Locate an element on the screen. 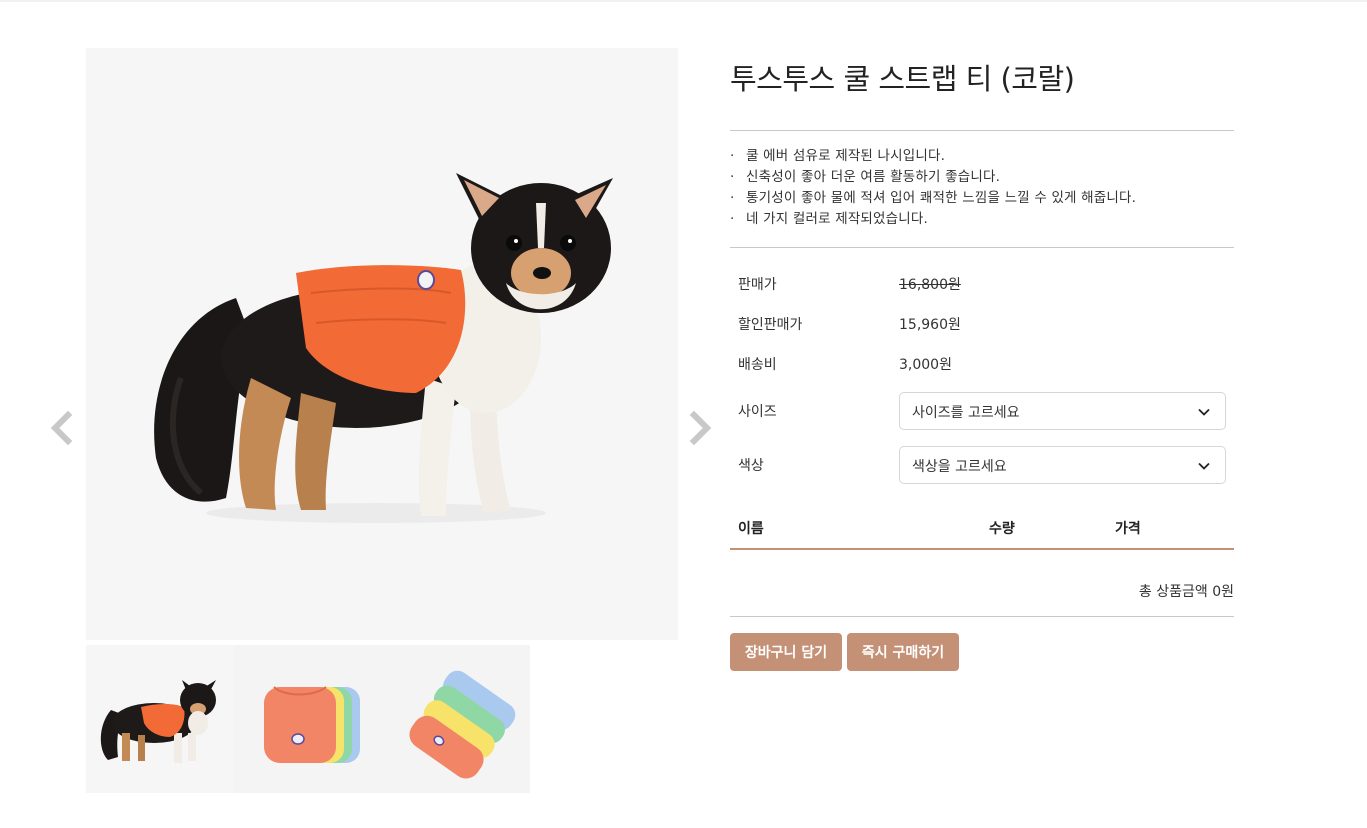 This screenshot has height=828, width=1367. size-select-value: 사이즈를 고르세요 is located at coordinates (966, 413).